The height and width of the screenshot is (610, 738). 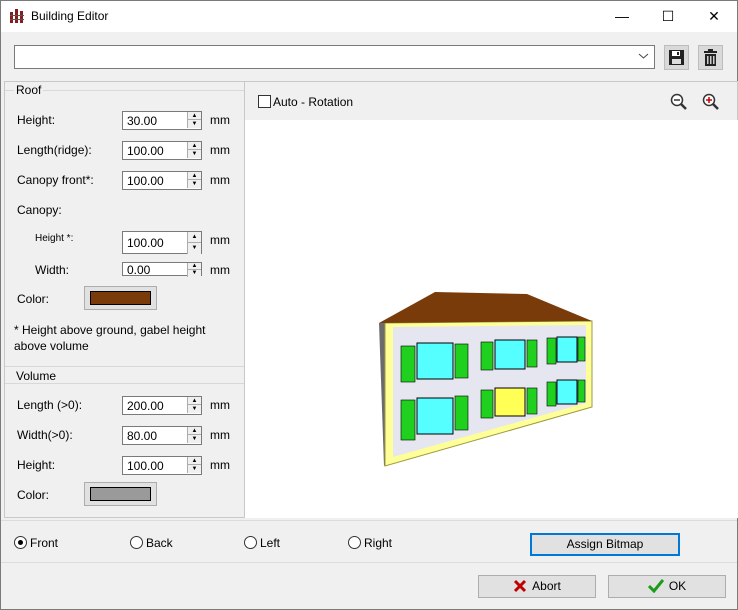 What do you see at coordinates (142, 436) in the screenshot?
I see `volume-width-value: 80.00` at bounding box center [142, 436].